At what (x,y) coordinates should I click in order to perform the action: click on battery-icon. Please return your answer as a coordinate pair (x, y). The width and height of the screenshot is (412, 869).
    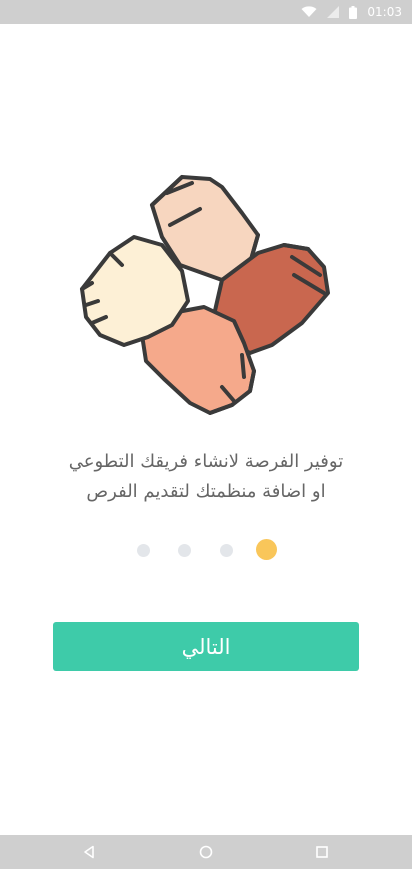
    Looking at the image, I should click on (353, 12).